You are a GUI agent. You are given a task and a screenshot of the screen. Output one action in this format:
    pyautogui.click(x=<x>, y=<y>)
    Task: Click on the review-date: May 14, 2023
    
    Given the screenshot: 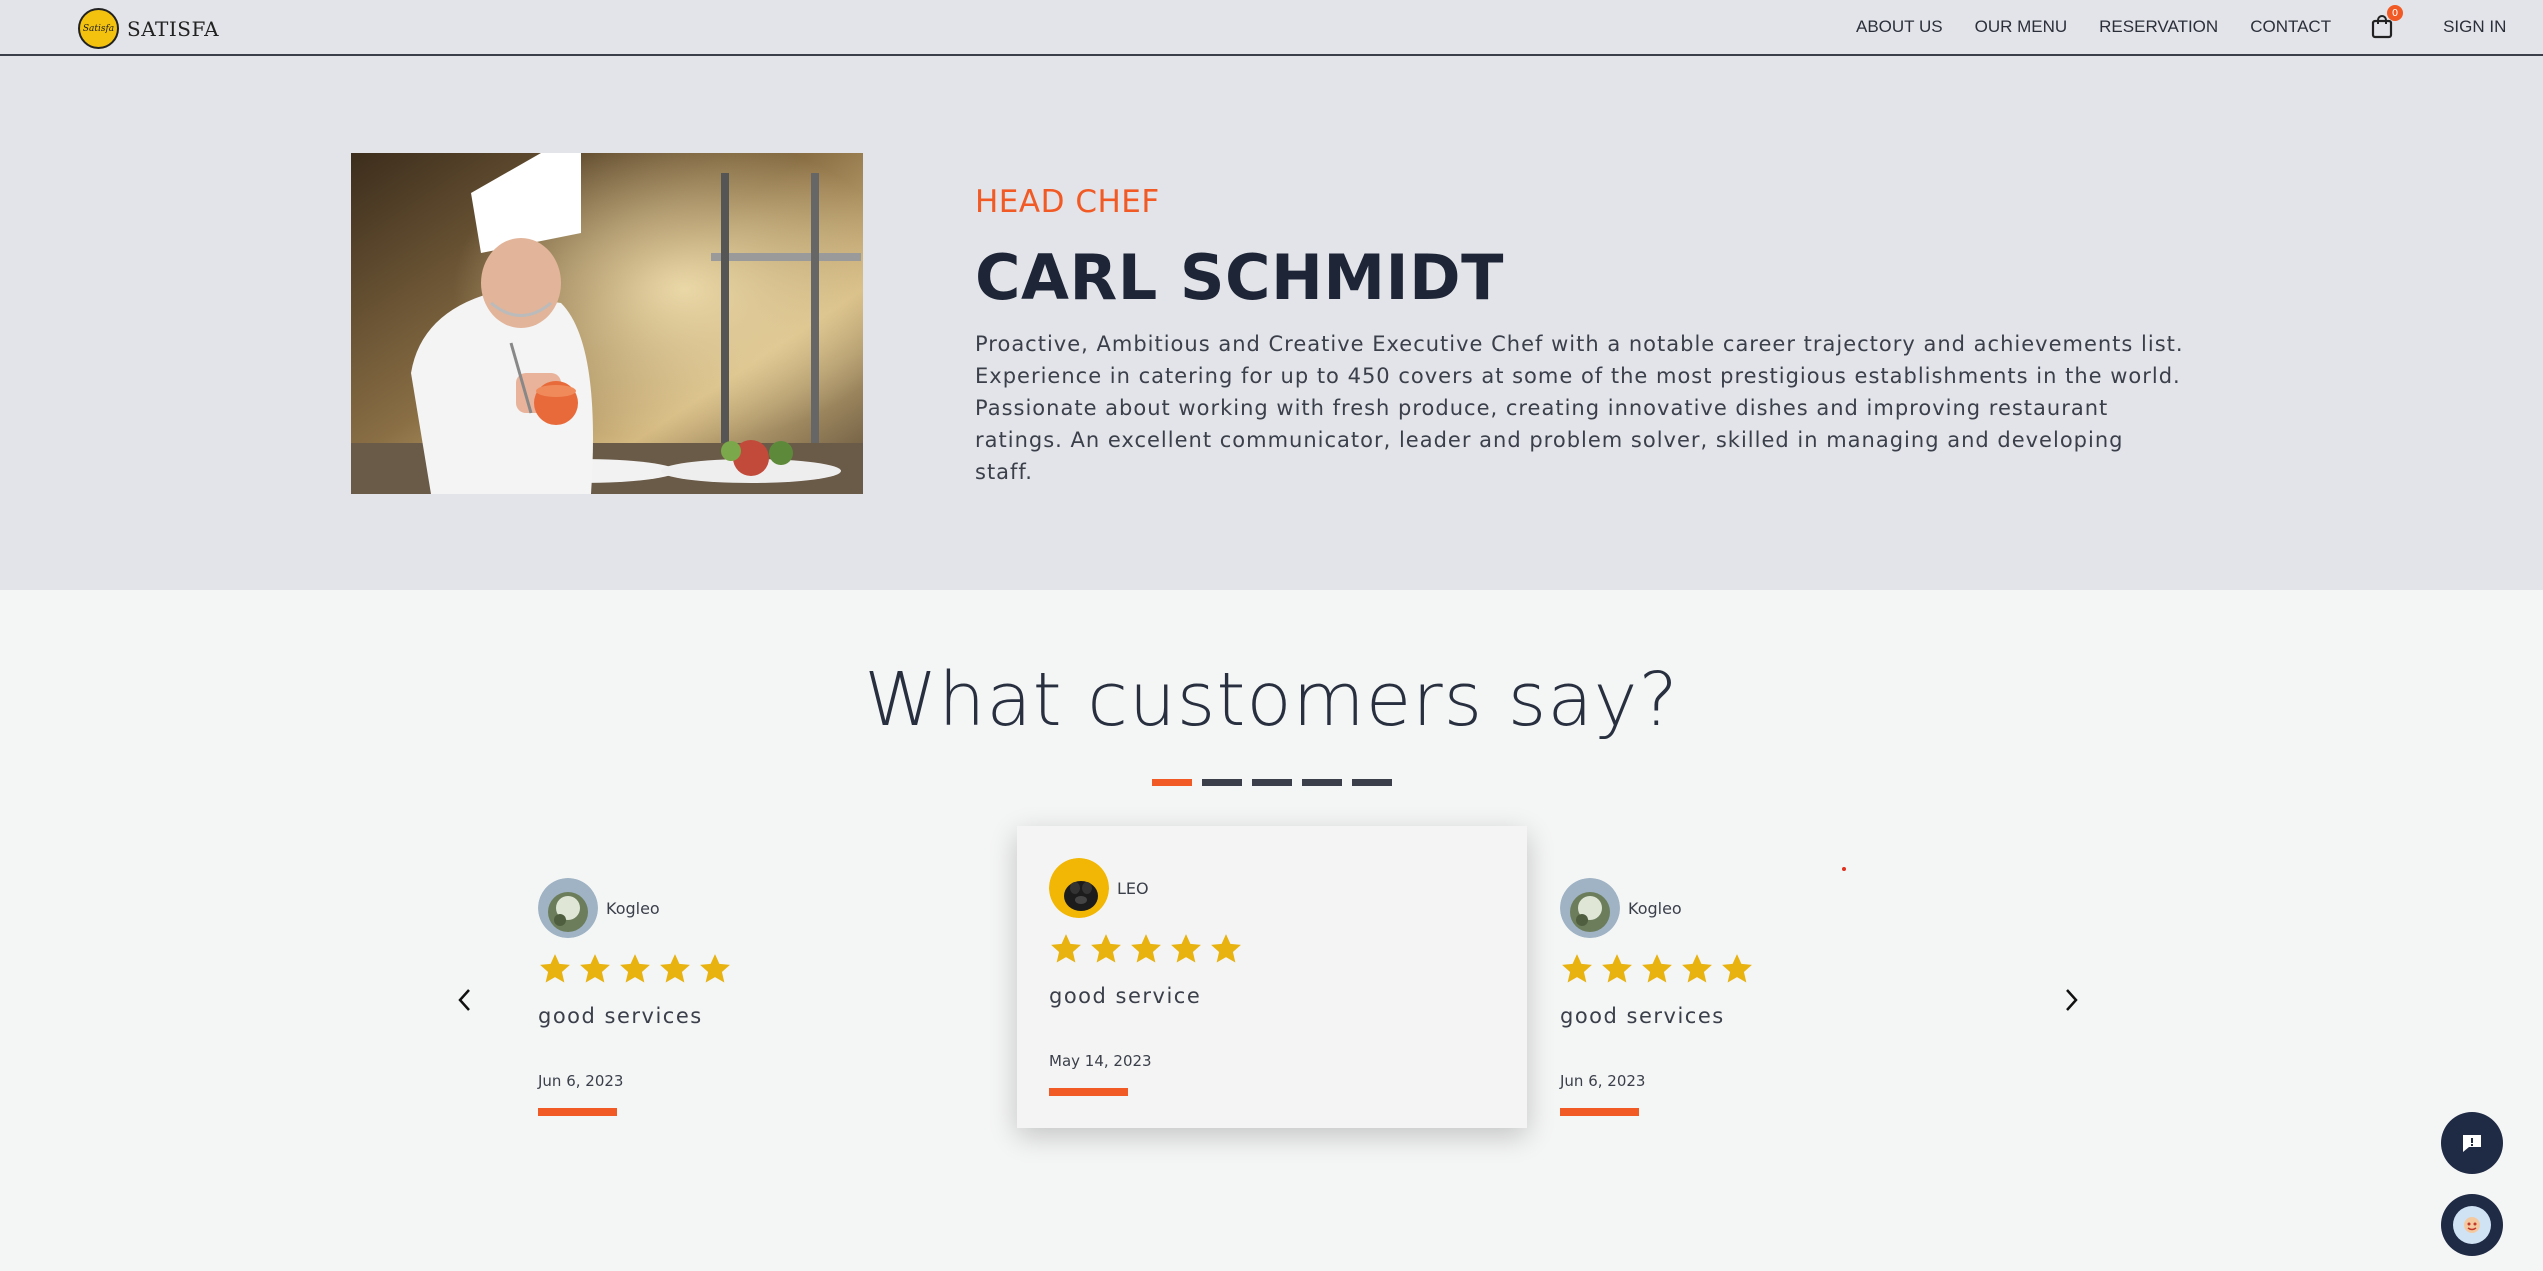 What is the action you would take?
    pyautogui.click(x=1100, y=1061)
    